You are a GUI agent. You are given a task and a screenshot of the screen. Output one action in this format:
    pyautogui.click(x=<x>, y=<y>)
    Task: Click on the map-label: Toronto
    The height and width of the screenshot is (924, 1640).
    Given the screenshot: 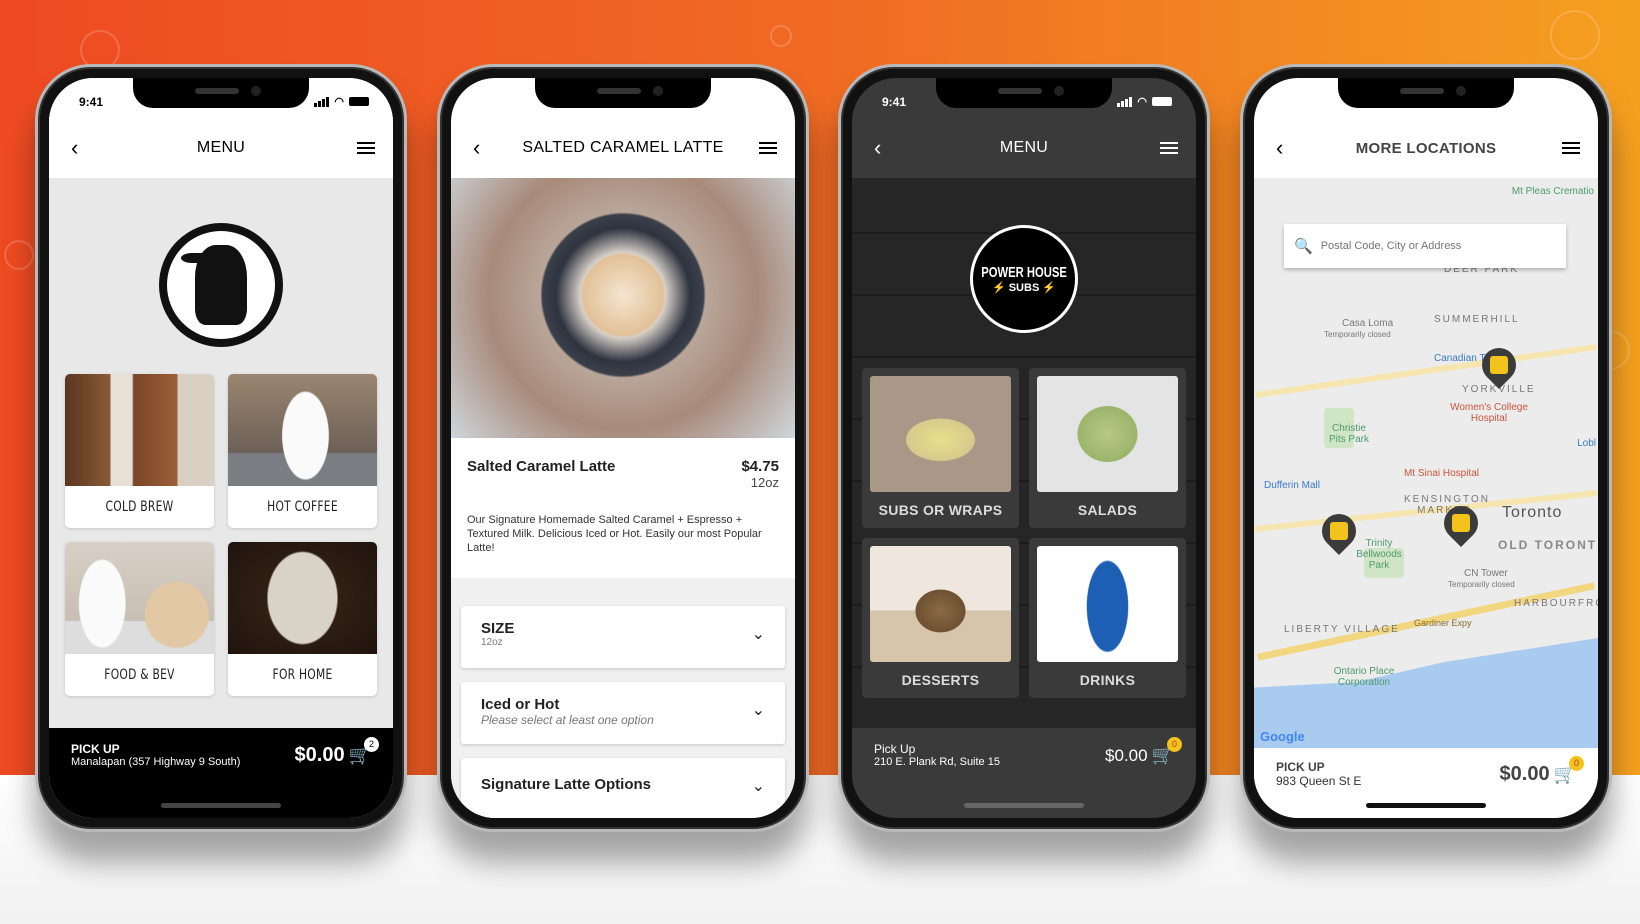 What is the action you would take?
    pyautogui.click(x=1532, y=512)
    